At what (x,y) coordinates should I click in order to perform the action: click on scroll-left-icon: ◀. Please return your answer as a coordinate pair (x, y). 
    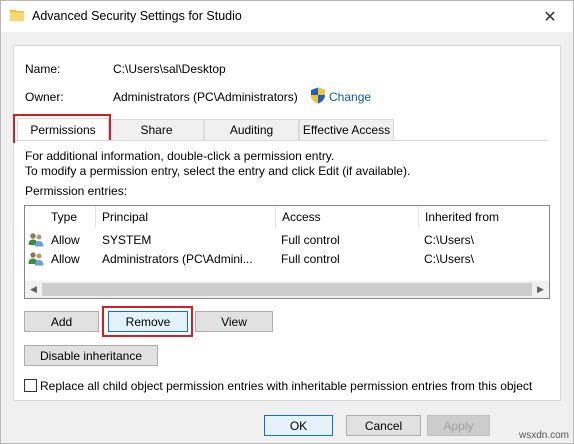
    Looking at the image, I should click on (33, 289).